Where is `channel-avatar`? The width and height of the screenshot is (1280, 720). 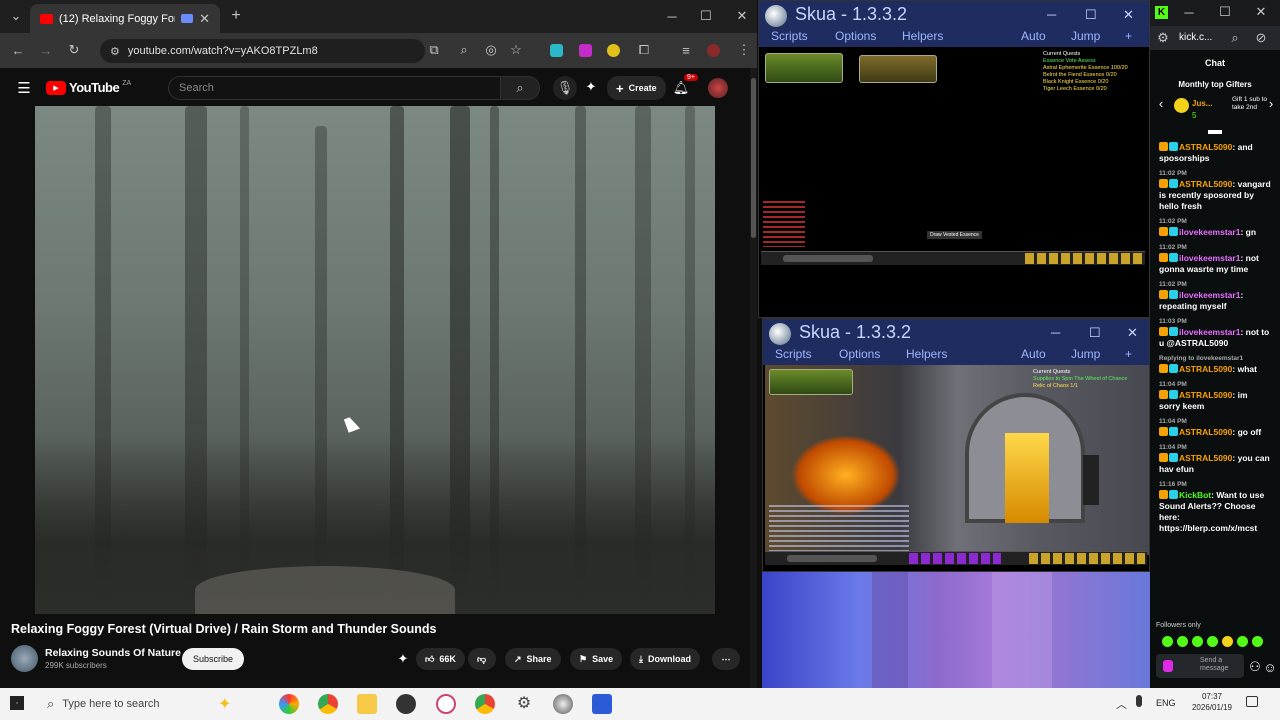
channel-avatar is located at coordinates (24, 658).